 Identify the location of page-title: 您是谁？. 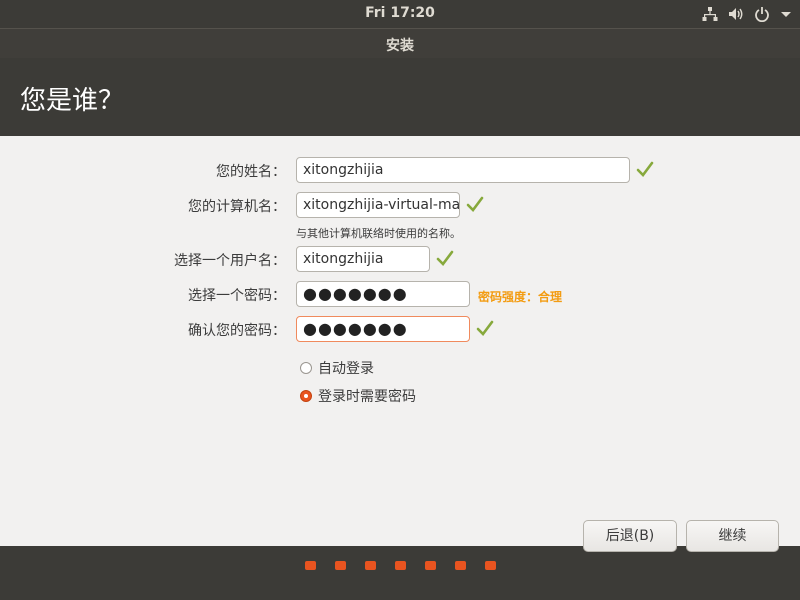
(72, 101).